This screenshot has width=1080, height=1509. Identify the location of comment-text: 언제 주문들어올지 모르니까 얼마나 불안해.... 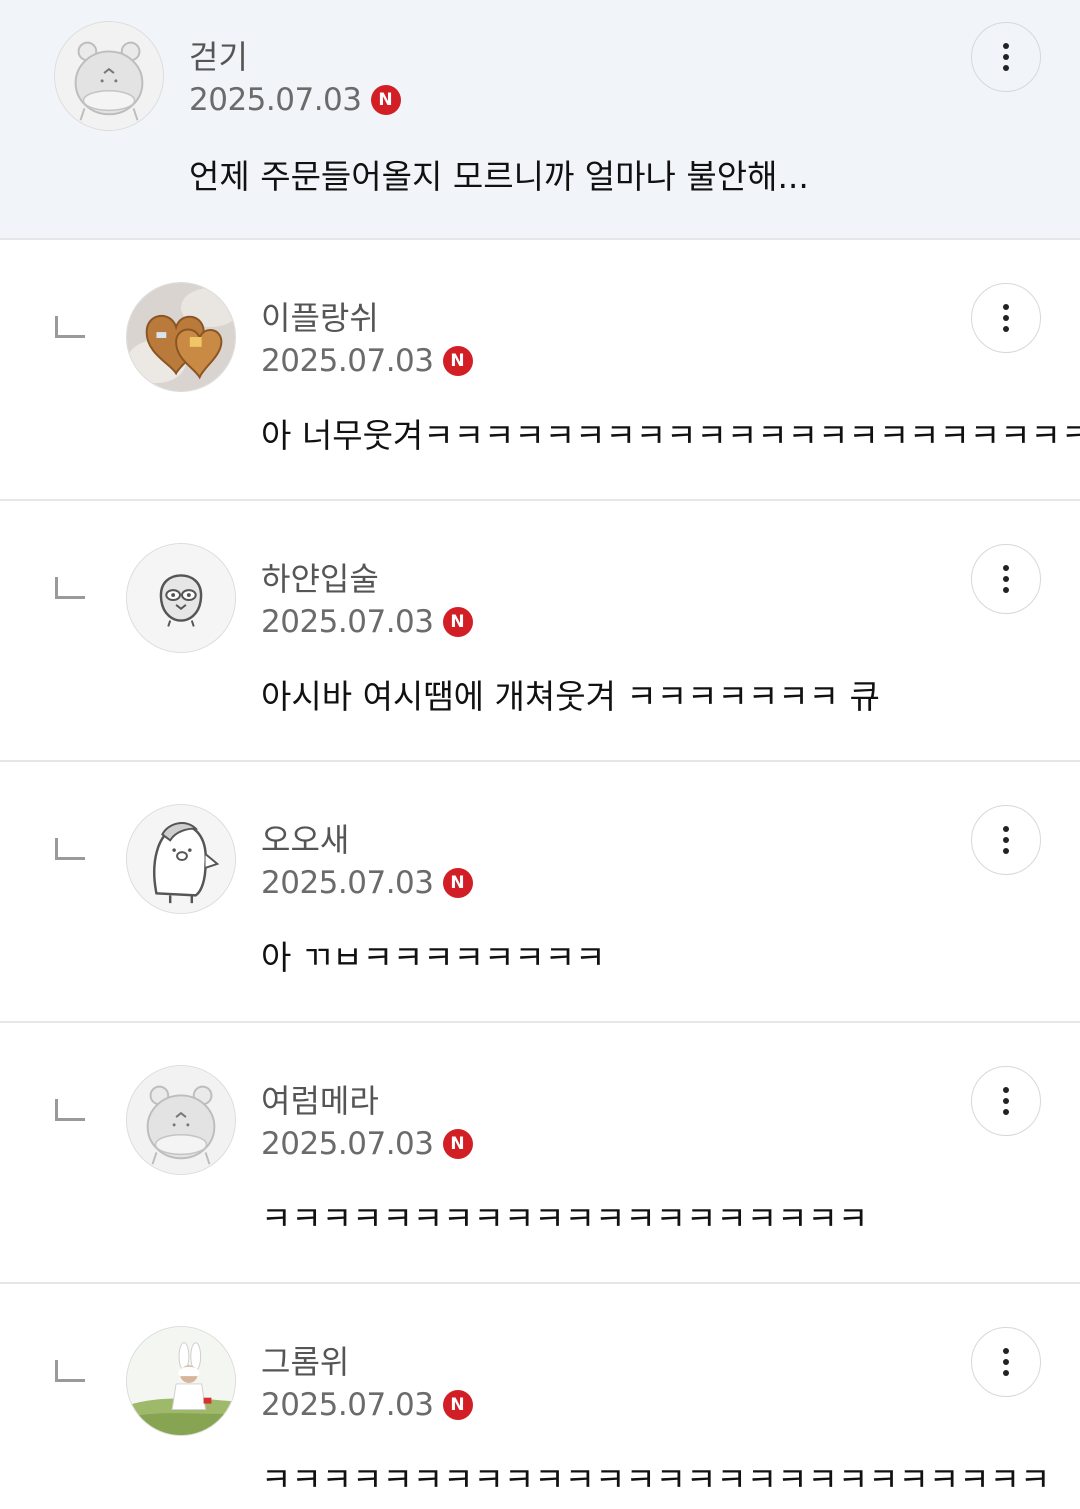
(499, 176).